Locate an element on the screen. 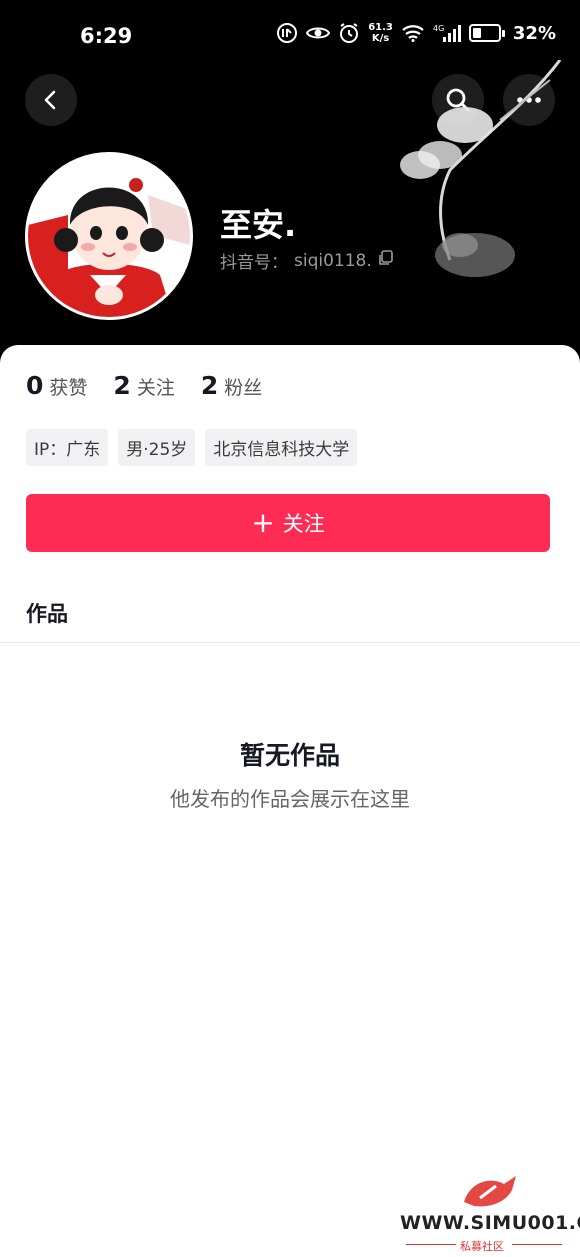 The height and width of the screenshot is (1257, 580). empty-state-subtitle: 他发布的作品会展示在这里 is located at coordinates (290, 799).